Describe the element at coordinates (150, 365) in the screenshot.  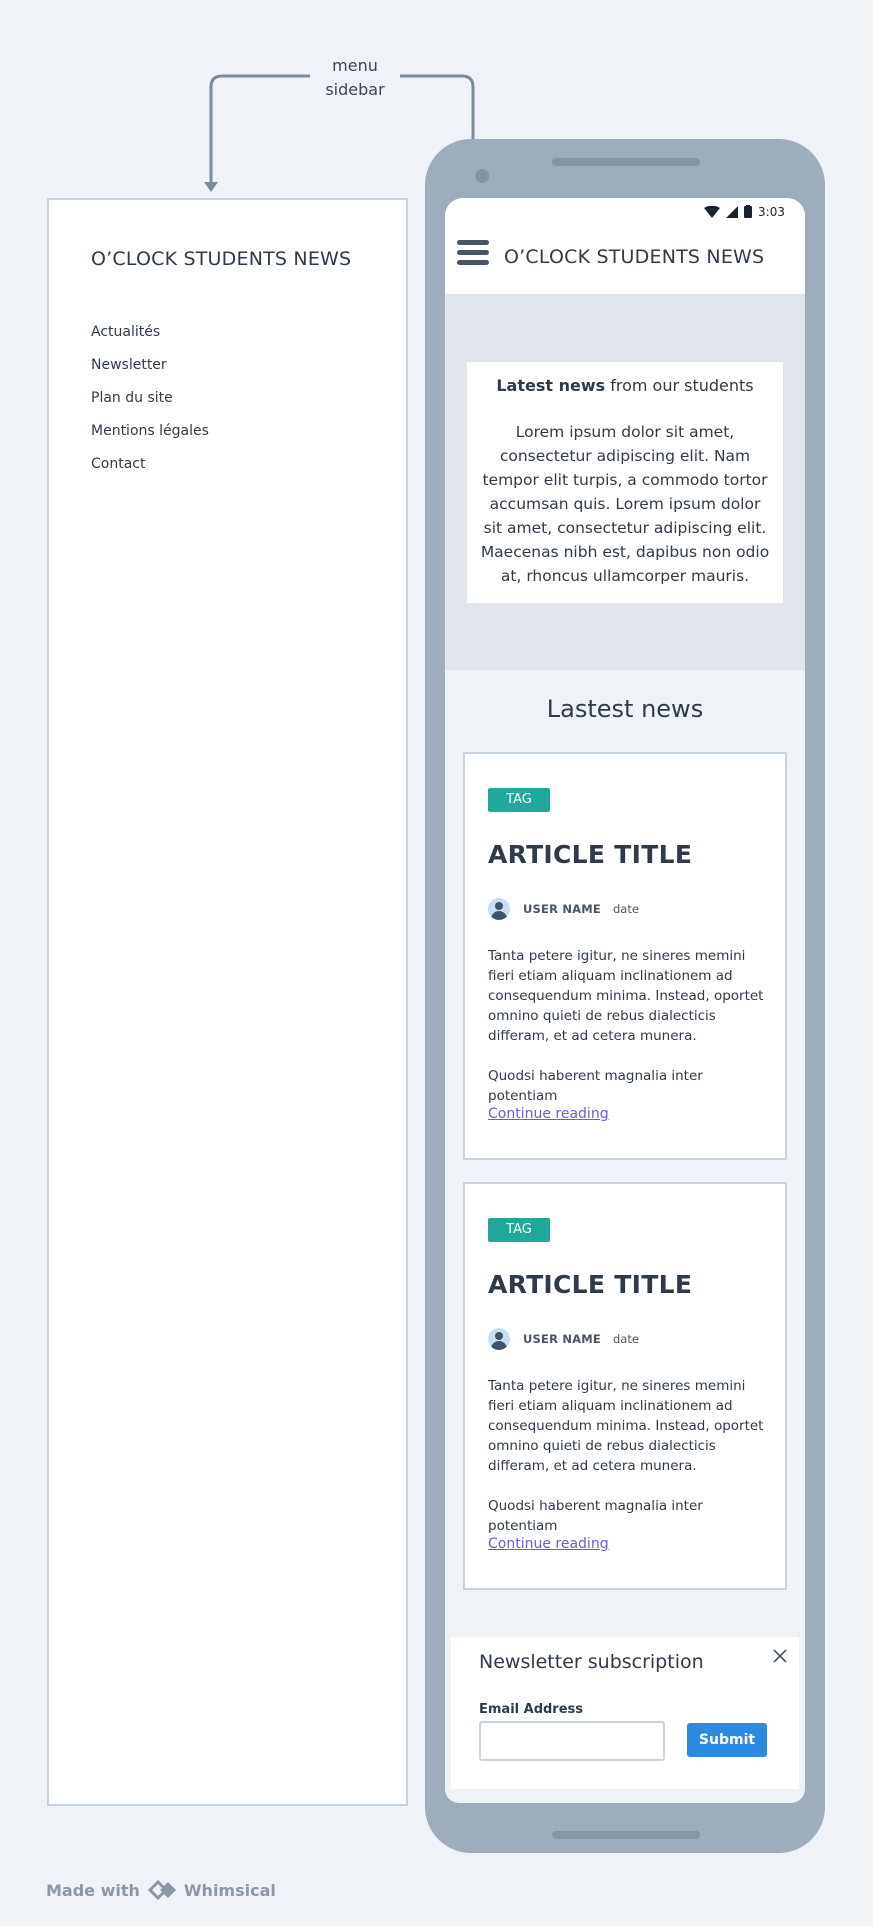
I see `sidebar-item-newsletter: Newsletter` at that location.